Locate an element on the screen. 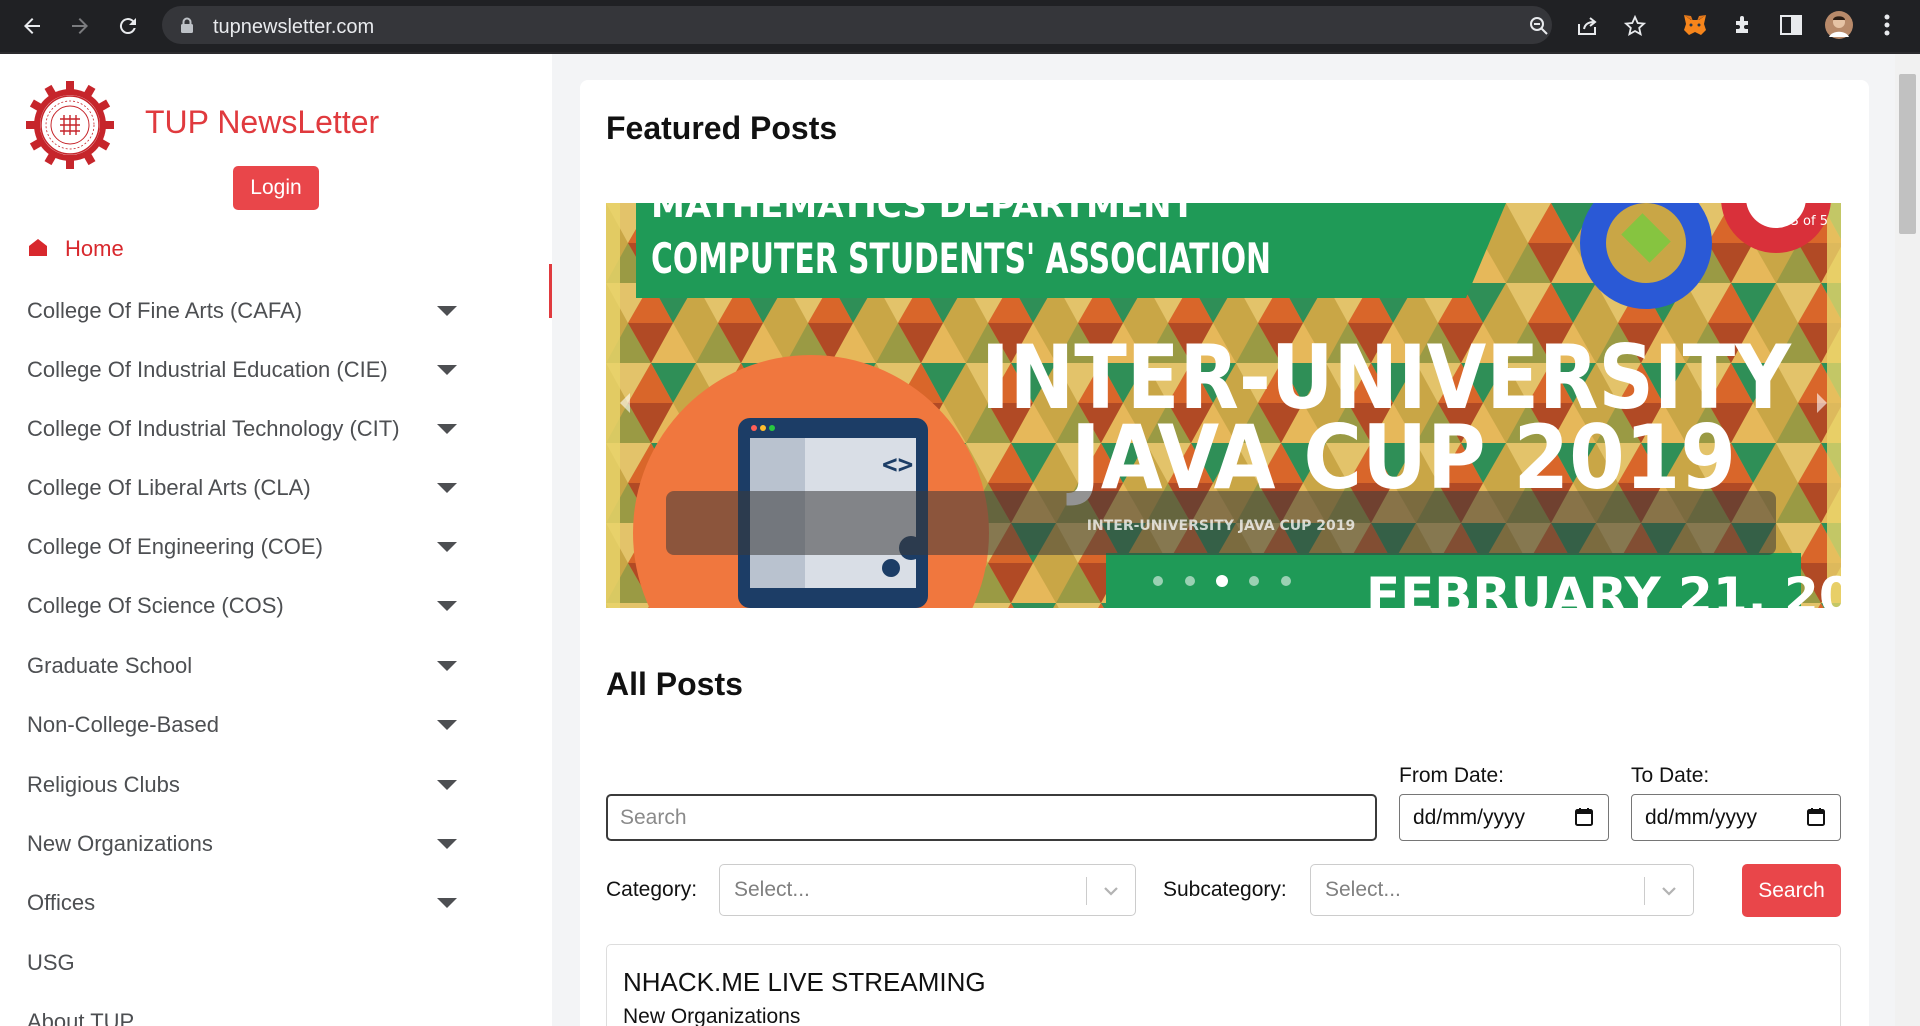  sidebar-item-cie: College Of Industrial Education (CIE) is located at coordinates (247, 369).